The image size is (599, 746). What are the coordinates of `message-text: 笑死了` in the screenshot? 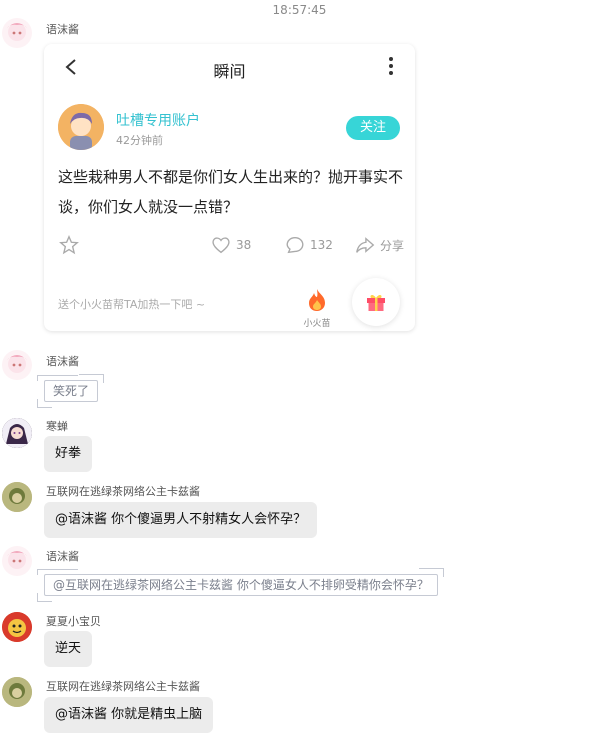 It's located at (71, 391).